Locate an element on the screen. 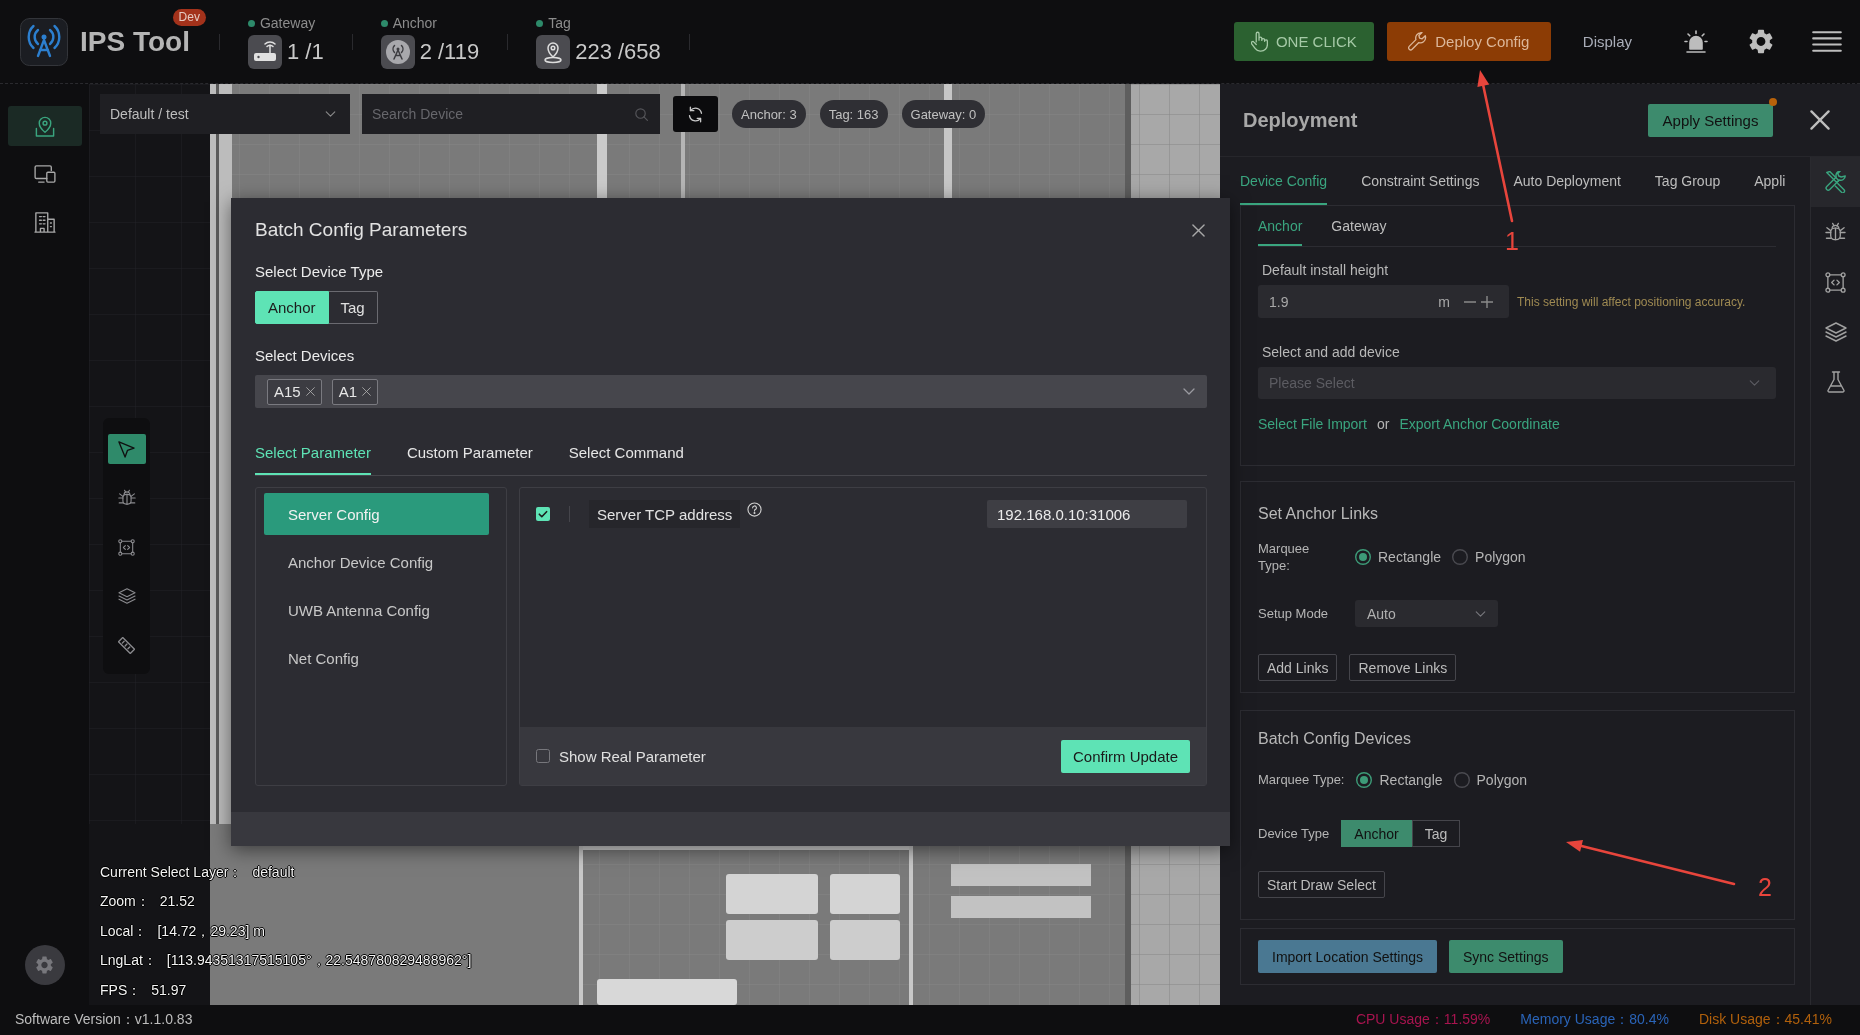  router-icon is located at coordinates (264, 51).